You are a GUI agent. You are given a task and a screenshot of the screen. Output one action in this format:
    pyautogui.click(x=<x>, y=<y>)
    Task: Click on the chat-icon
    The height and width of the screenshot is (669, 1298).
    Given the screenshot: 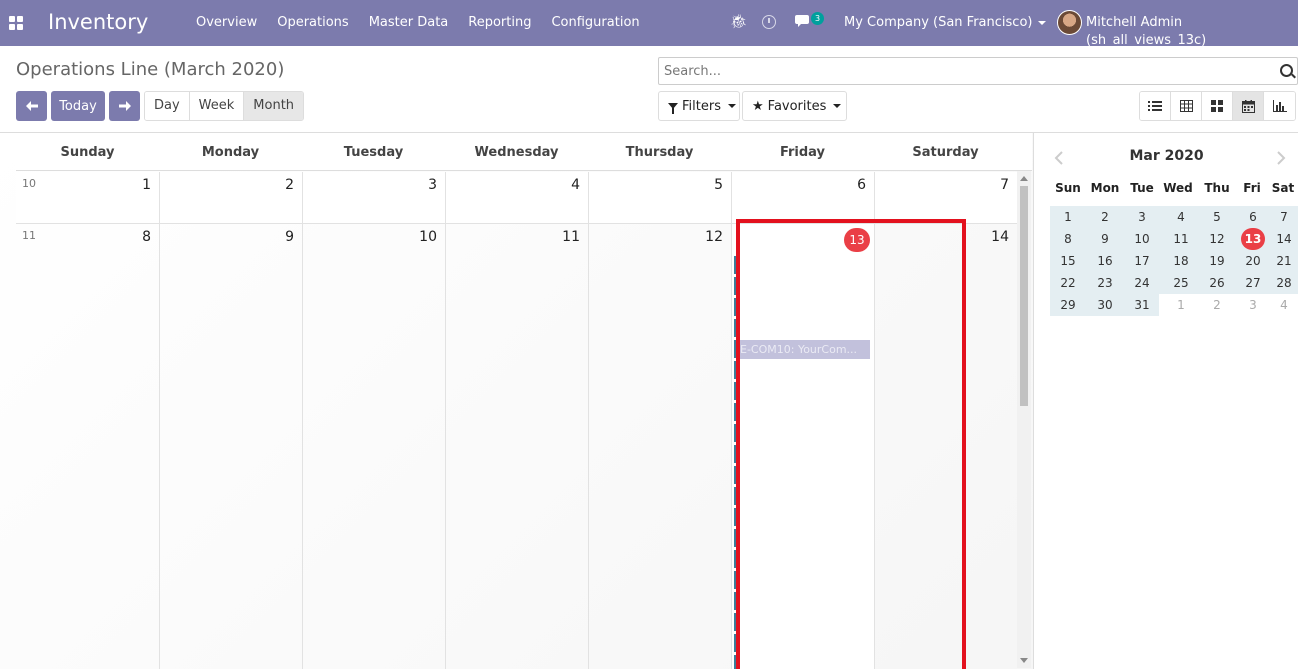 What is the action you would take?
    pyautogui.click(x=803, y=23)
    